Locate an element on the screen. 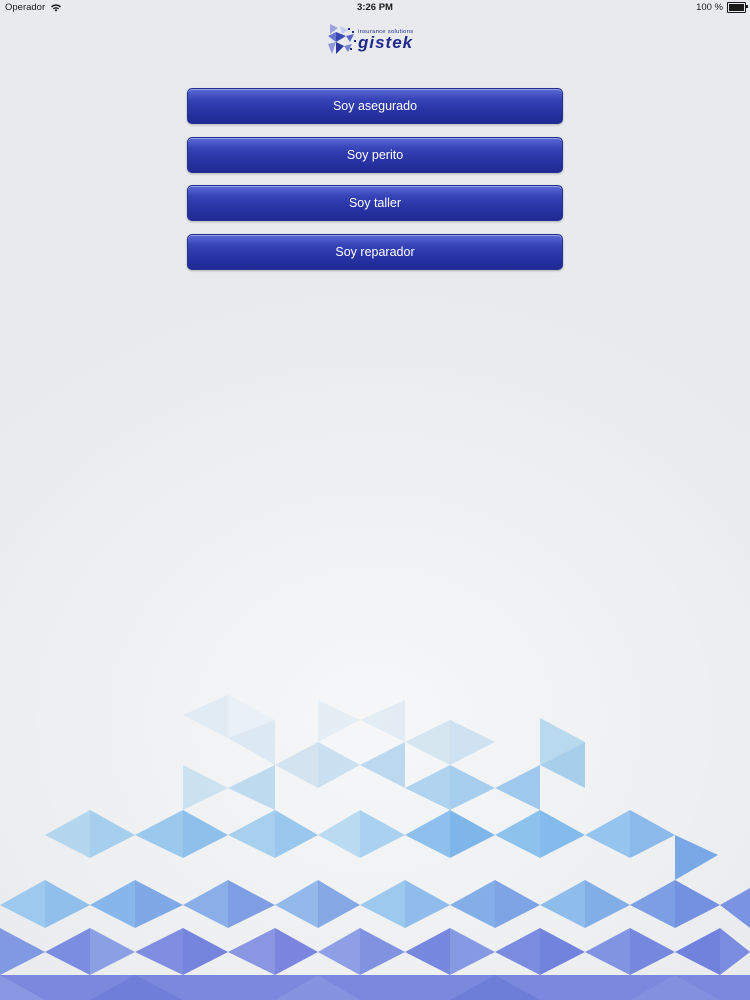 This screenshot has width=750, height=1000. battery-percentage: 100 % is located at coordinates (709, 7).